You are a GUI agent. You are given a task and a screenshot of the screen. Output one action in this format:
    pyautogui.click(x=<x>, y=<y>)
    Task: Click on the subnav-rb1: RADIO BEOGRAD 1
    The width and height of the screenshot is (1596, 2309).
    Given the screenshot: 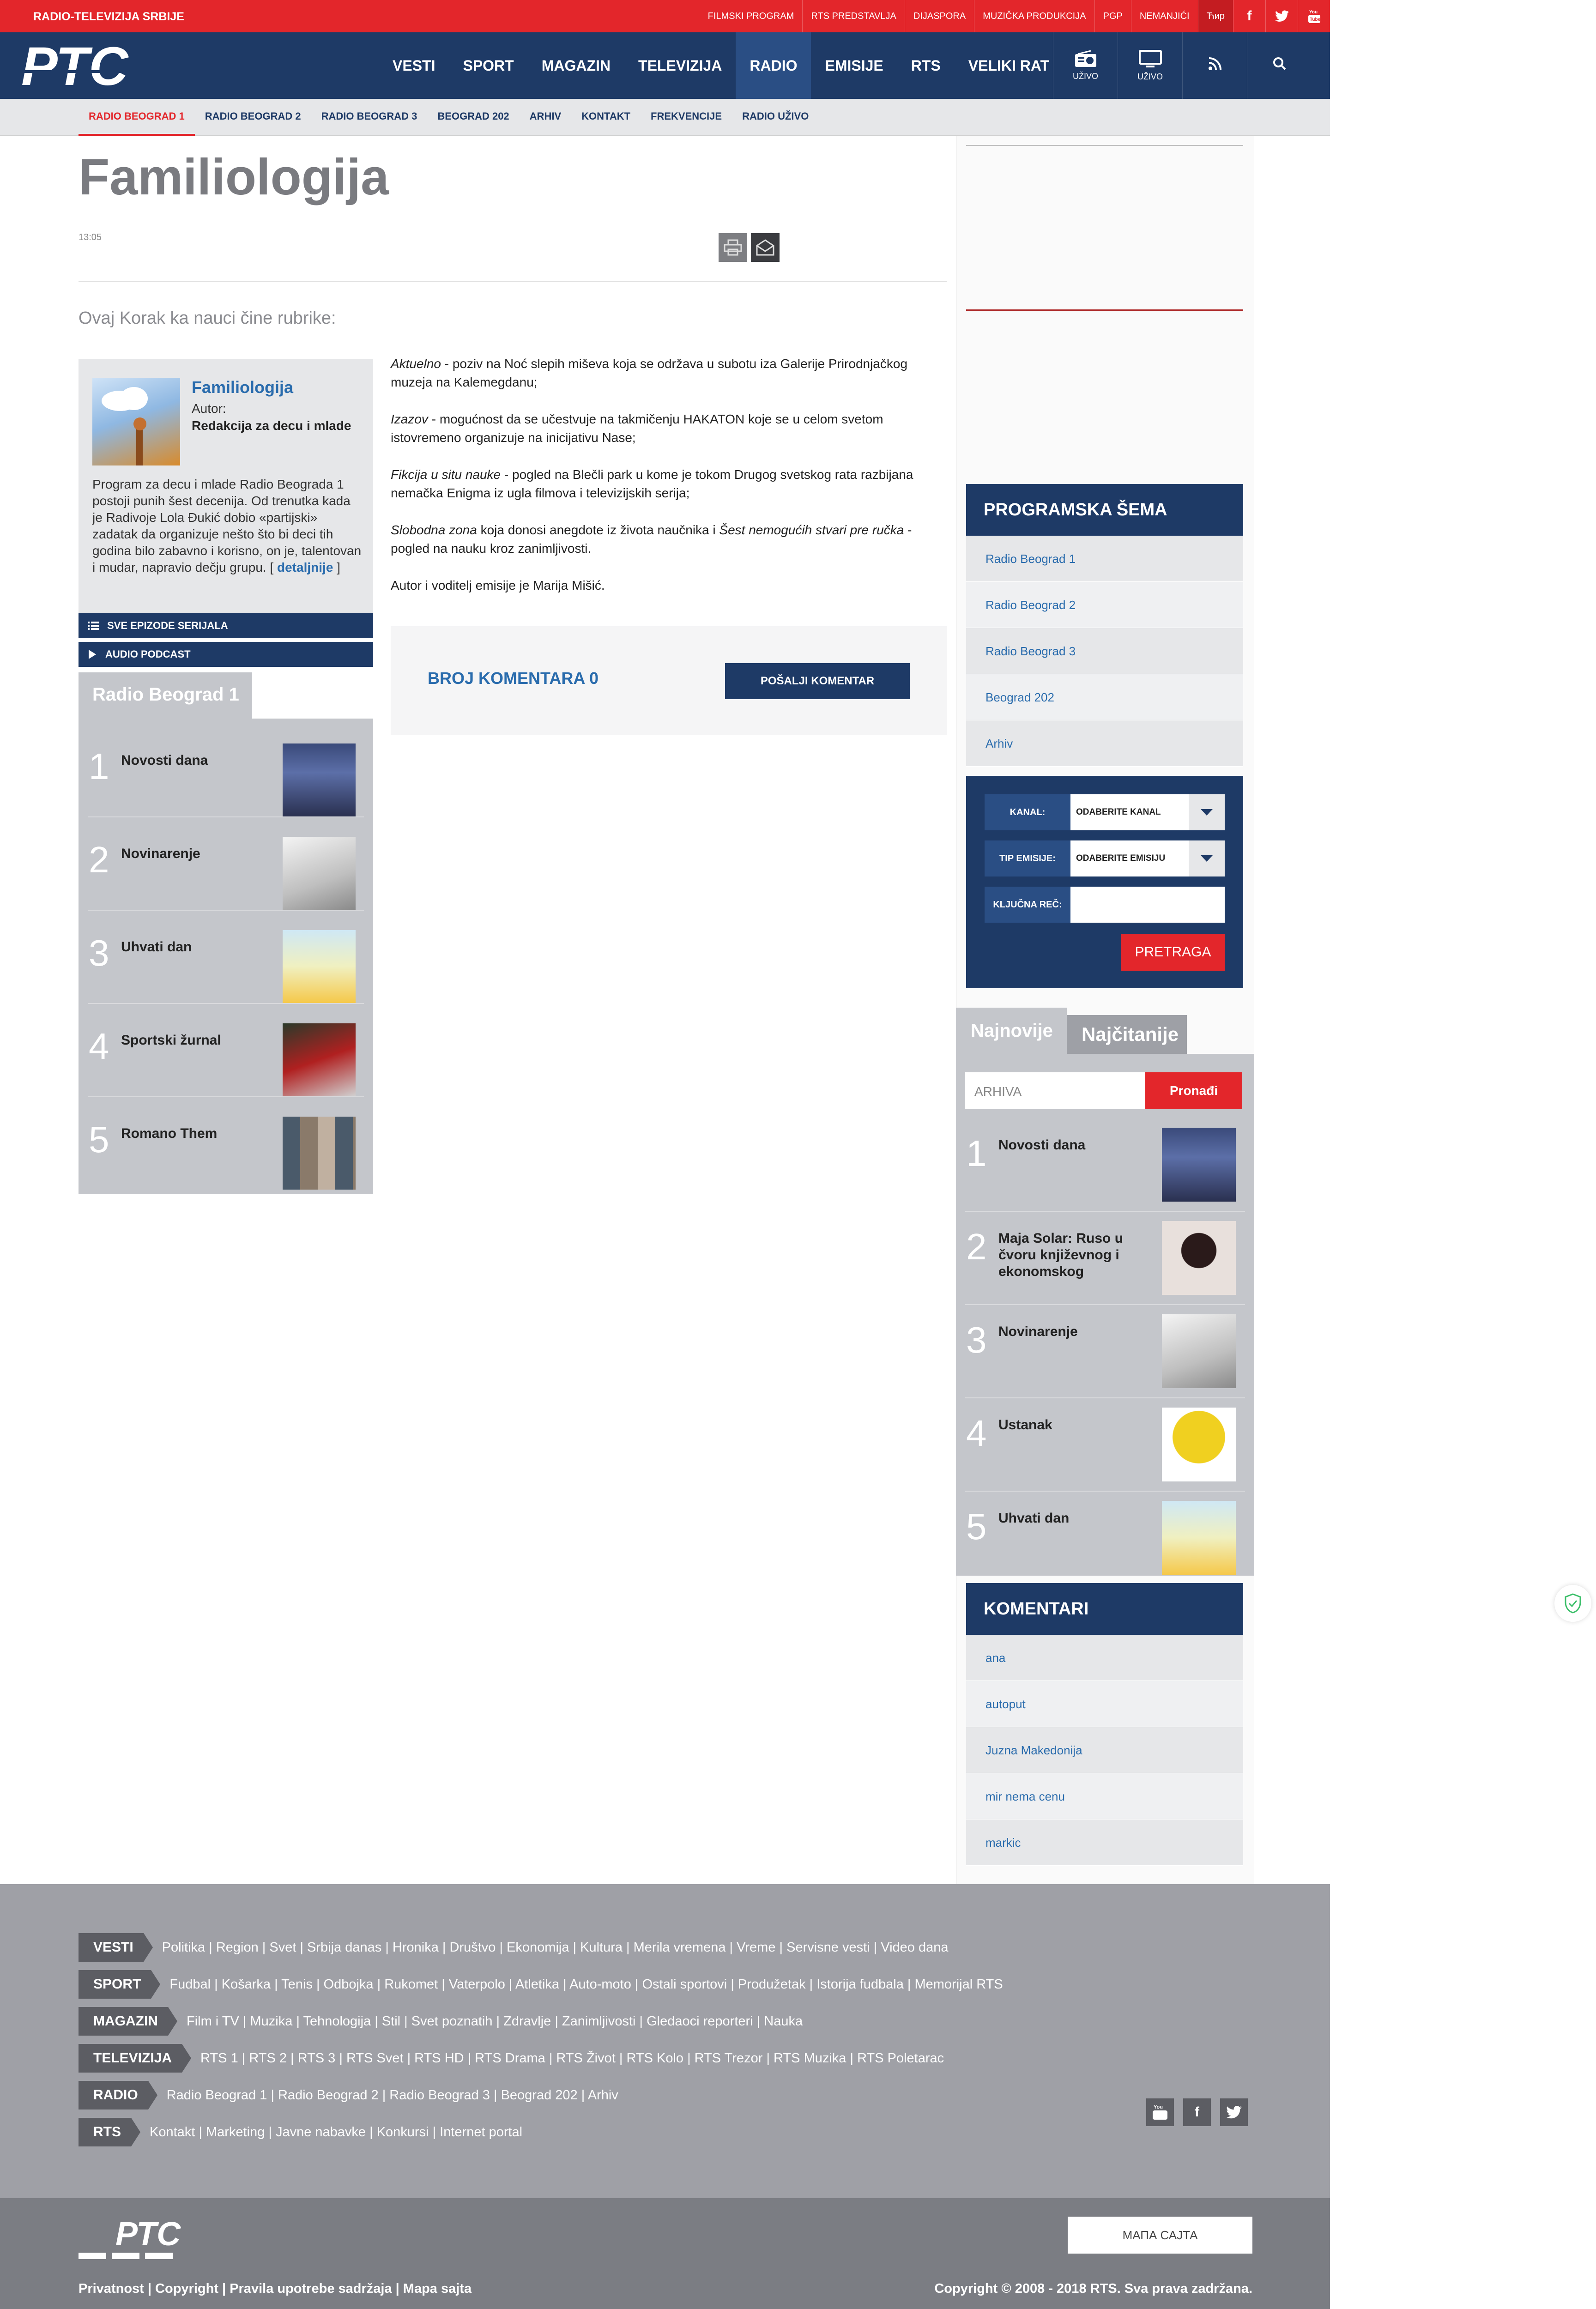 What is the action you would take?
    pyautogui.click(x=137, y=117)
    